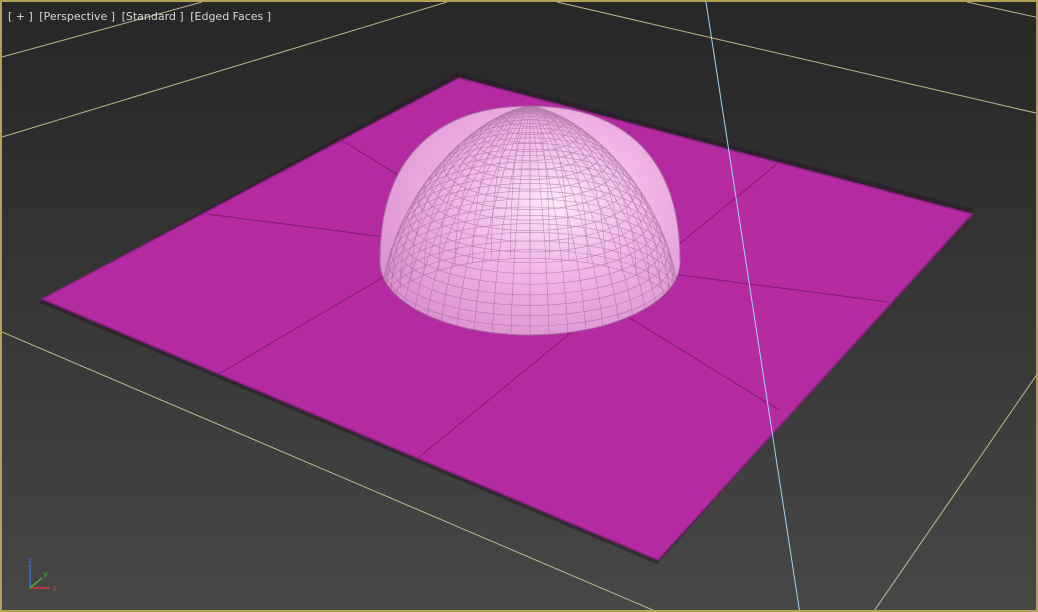  What do you see at coordinates (30, 560) in the screenshot?
I see `z-axis-label: z` at bounding box center [30, 560].